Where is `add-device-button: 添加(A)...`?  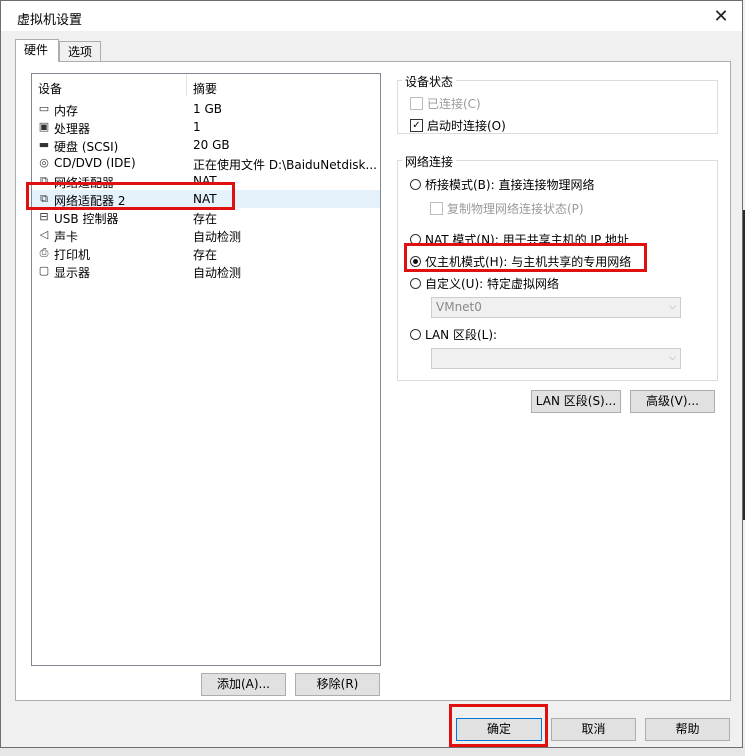
add-device-button: 添加(A)... is located at coordinates (243, 684).